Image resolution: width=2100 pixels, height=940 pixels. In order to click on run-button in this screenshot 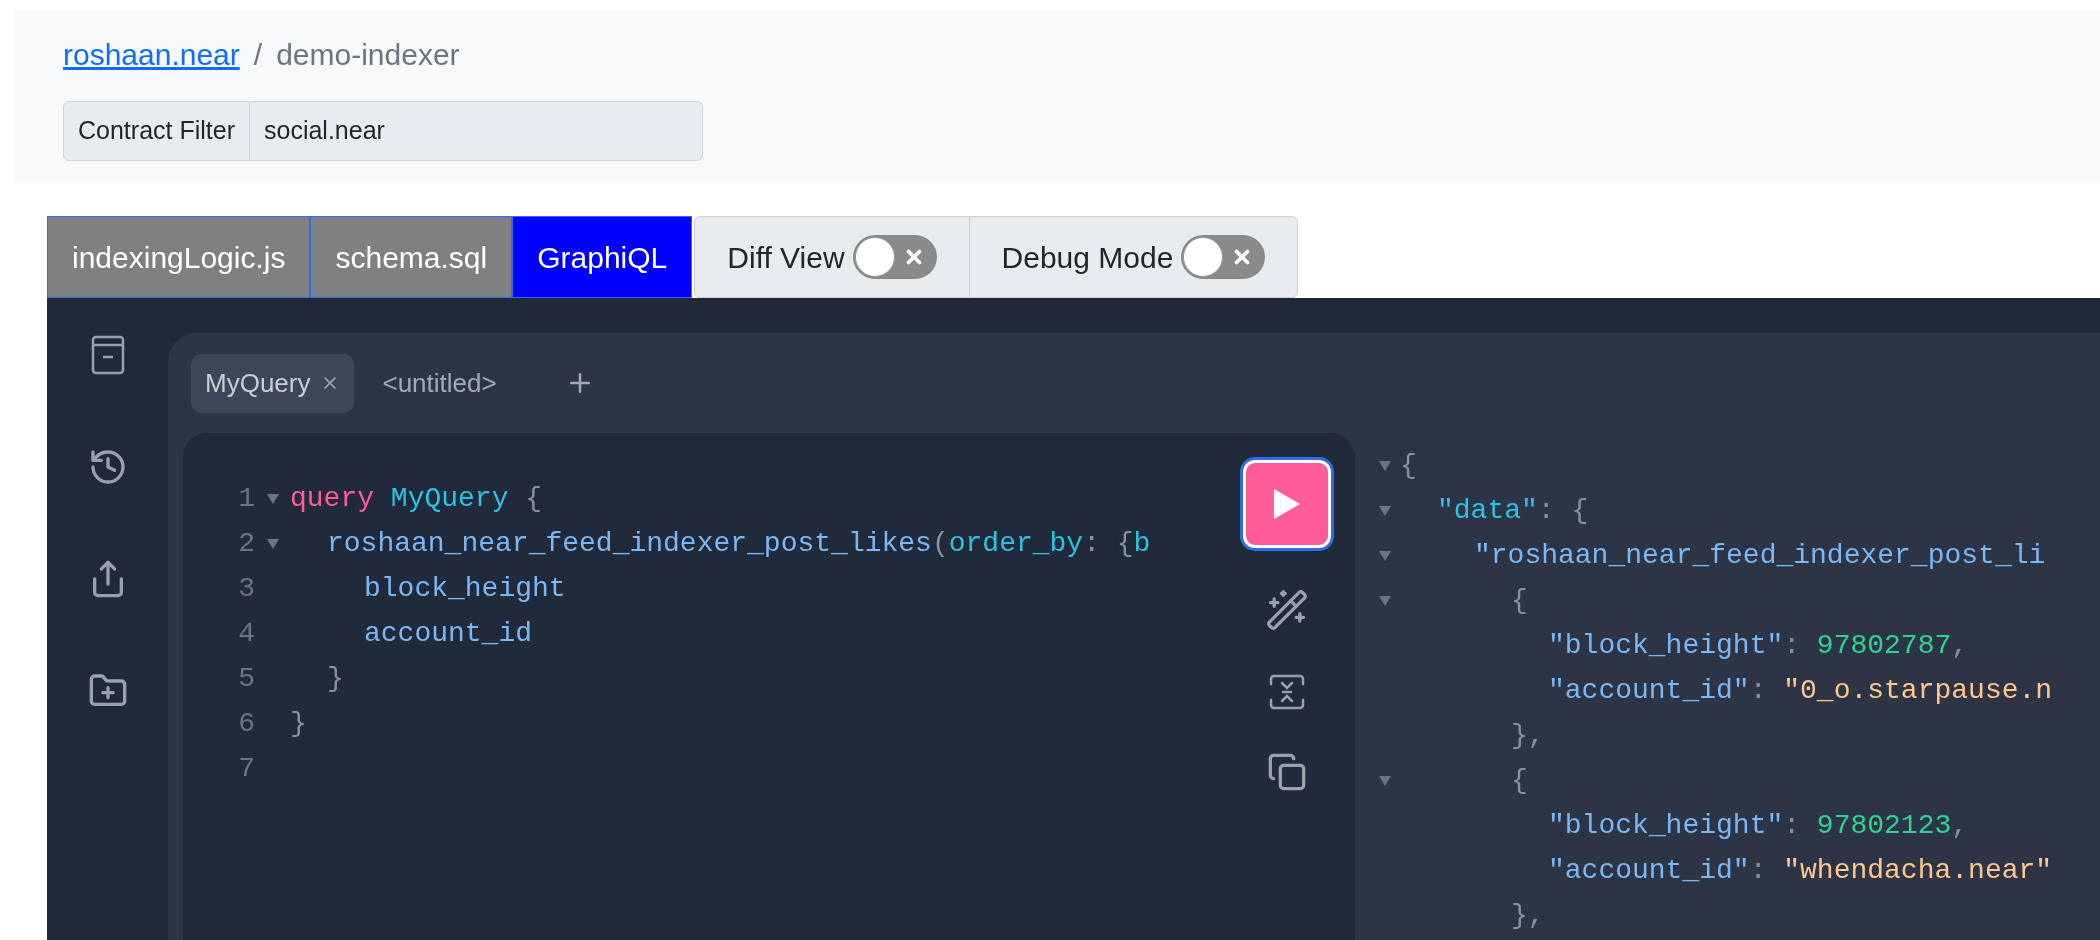, I will do `click(1287, 504)`.